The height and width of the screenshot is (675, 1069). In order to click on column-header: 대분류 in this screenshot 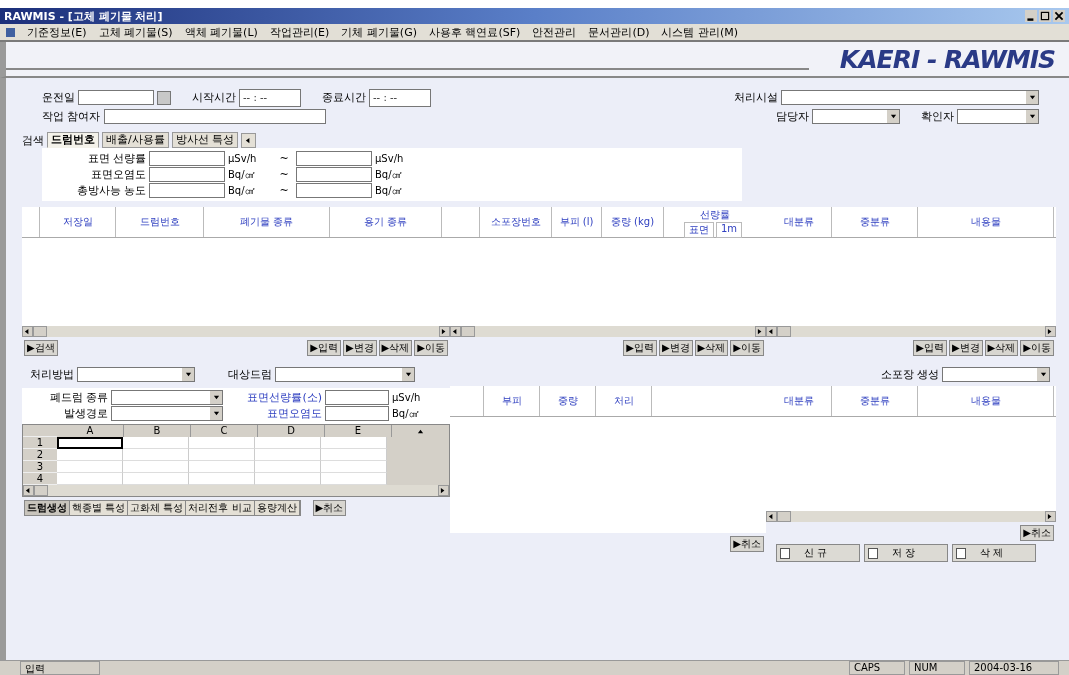, I will do `click(799, 222)`.